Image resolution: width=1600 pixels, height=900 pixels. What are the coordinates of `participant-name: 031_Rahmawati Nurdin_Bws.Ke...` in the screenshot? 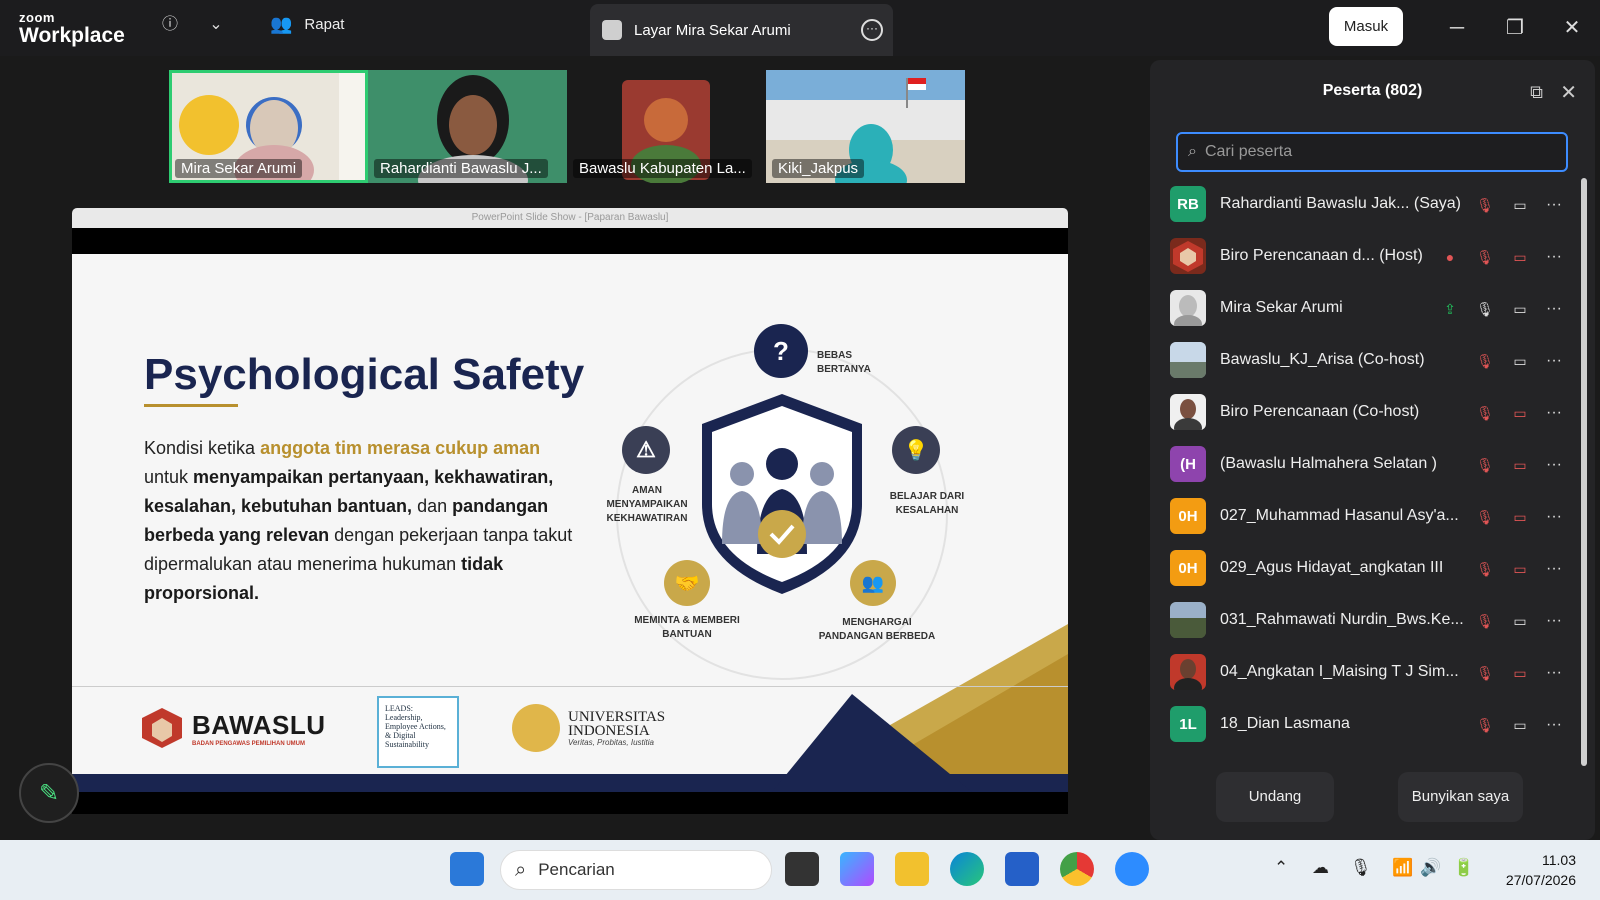 It's located at (1342, 619).